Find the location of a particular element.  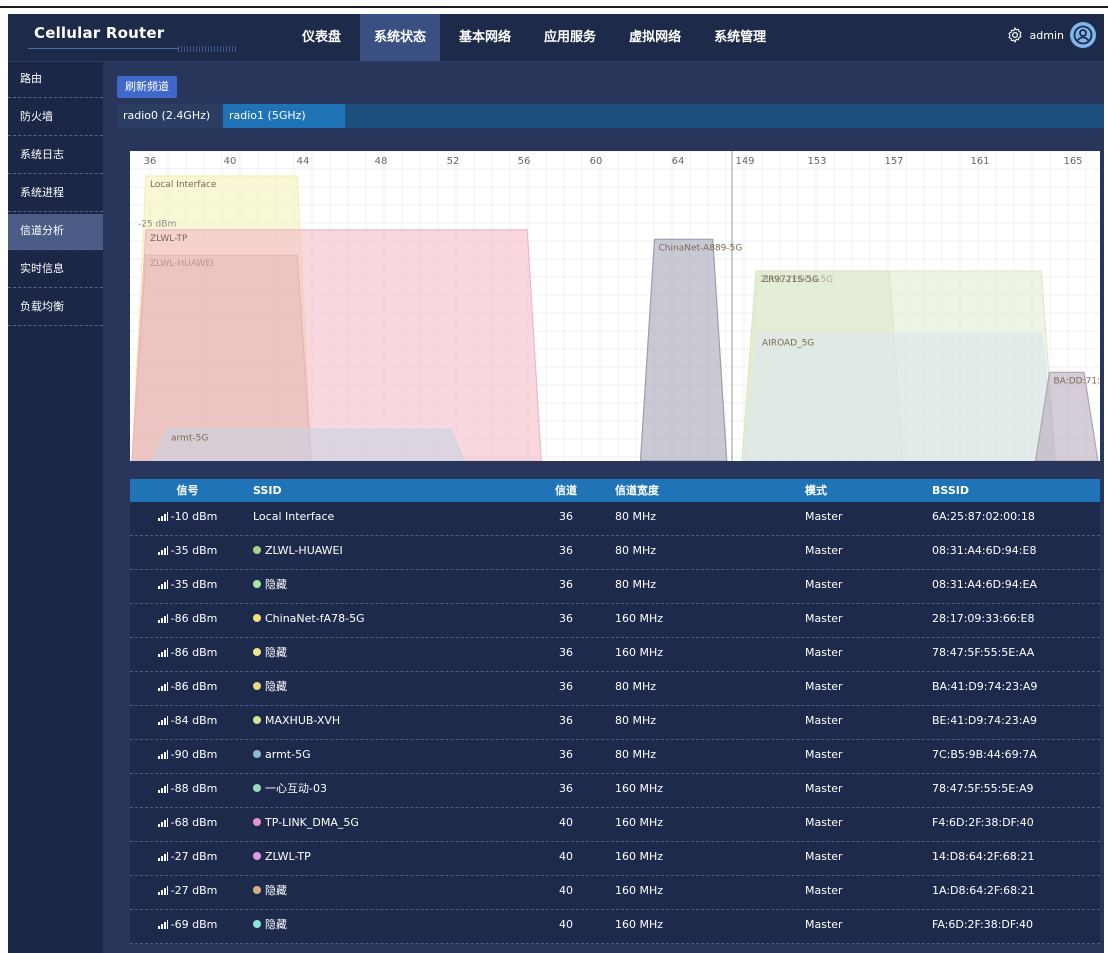

sidebar-item-routing: 路由 is located at coordinates (55, 80).